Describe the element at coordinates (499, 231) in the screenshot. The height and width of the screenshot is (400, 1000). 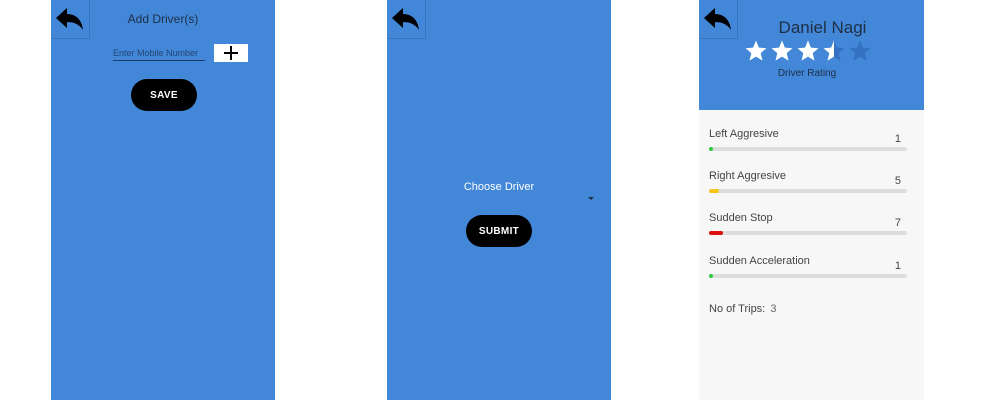
I see `submit-button: SUBMIT` at that location.